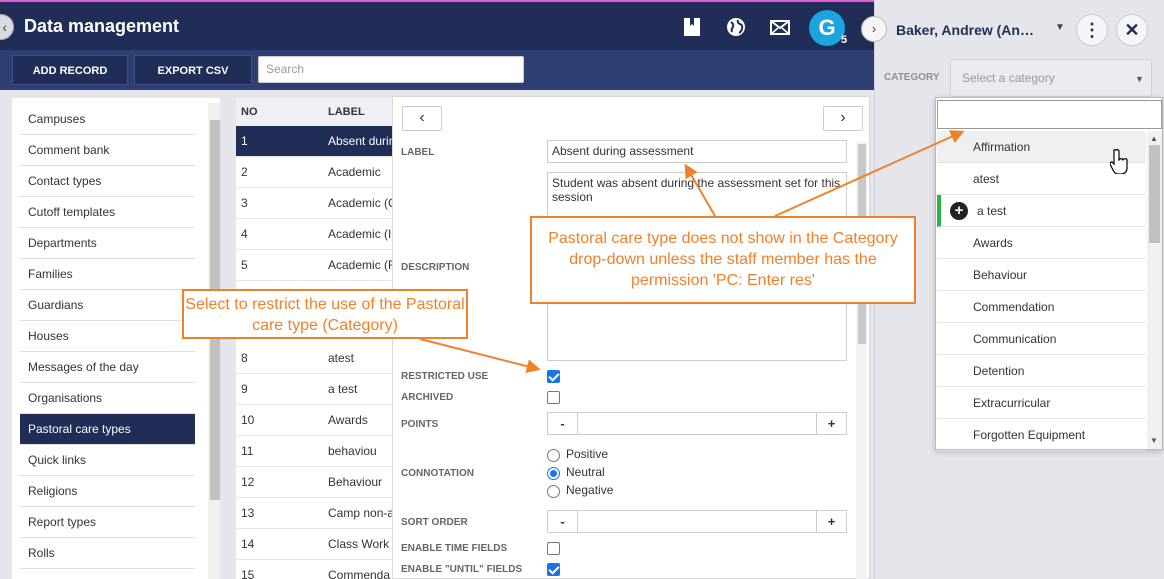 The width and height of the screenshot is (1164, 579). Describe the element at coordinates (697, 423) in the screenshot. I see `points-stepper: - +` at that location.